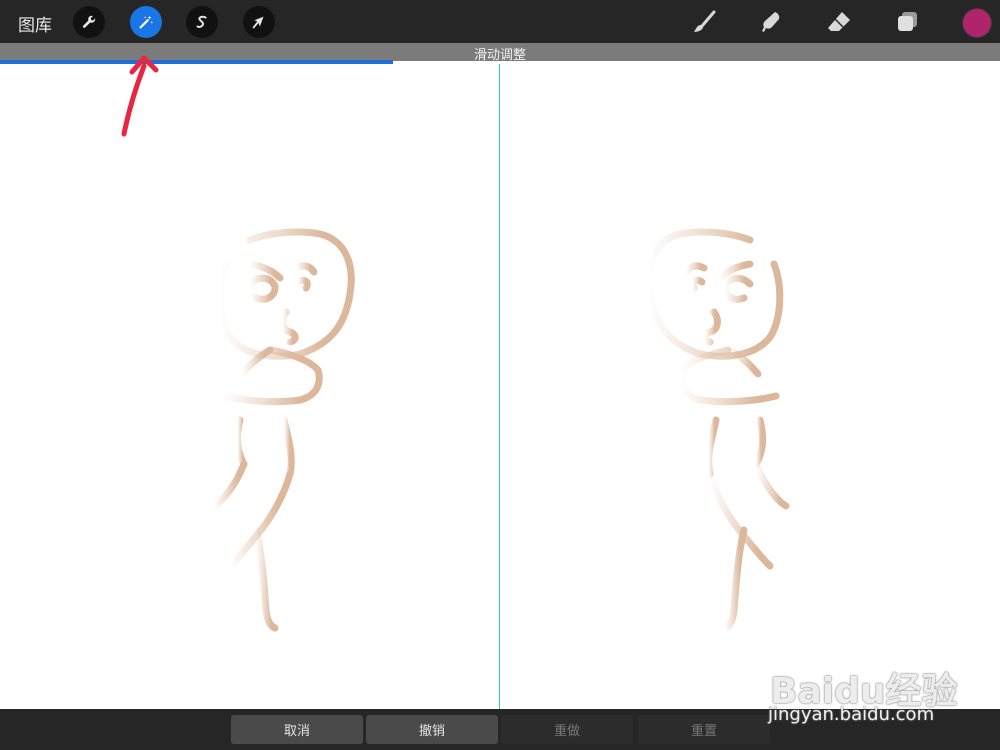  I want to click on selection-button, so click(202, 22).